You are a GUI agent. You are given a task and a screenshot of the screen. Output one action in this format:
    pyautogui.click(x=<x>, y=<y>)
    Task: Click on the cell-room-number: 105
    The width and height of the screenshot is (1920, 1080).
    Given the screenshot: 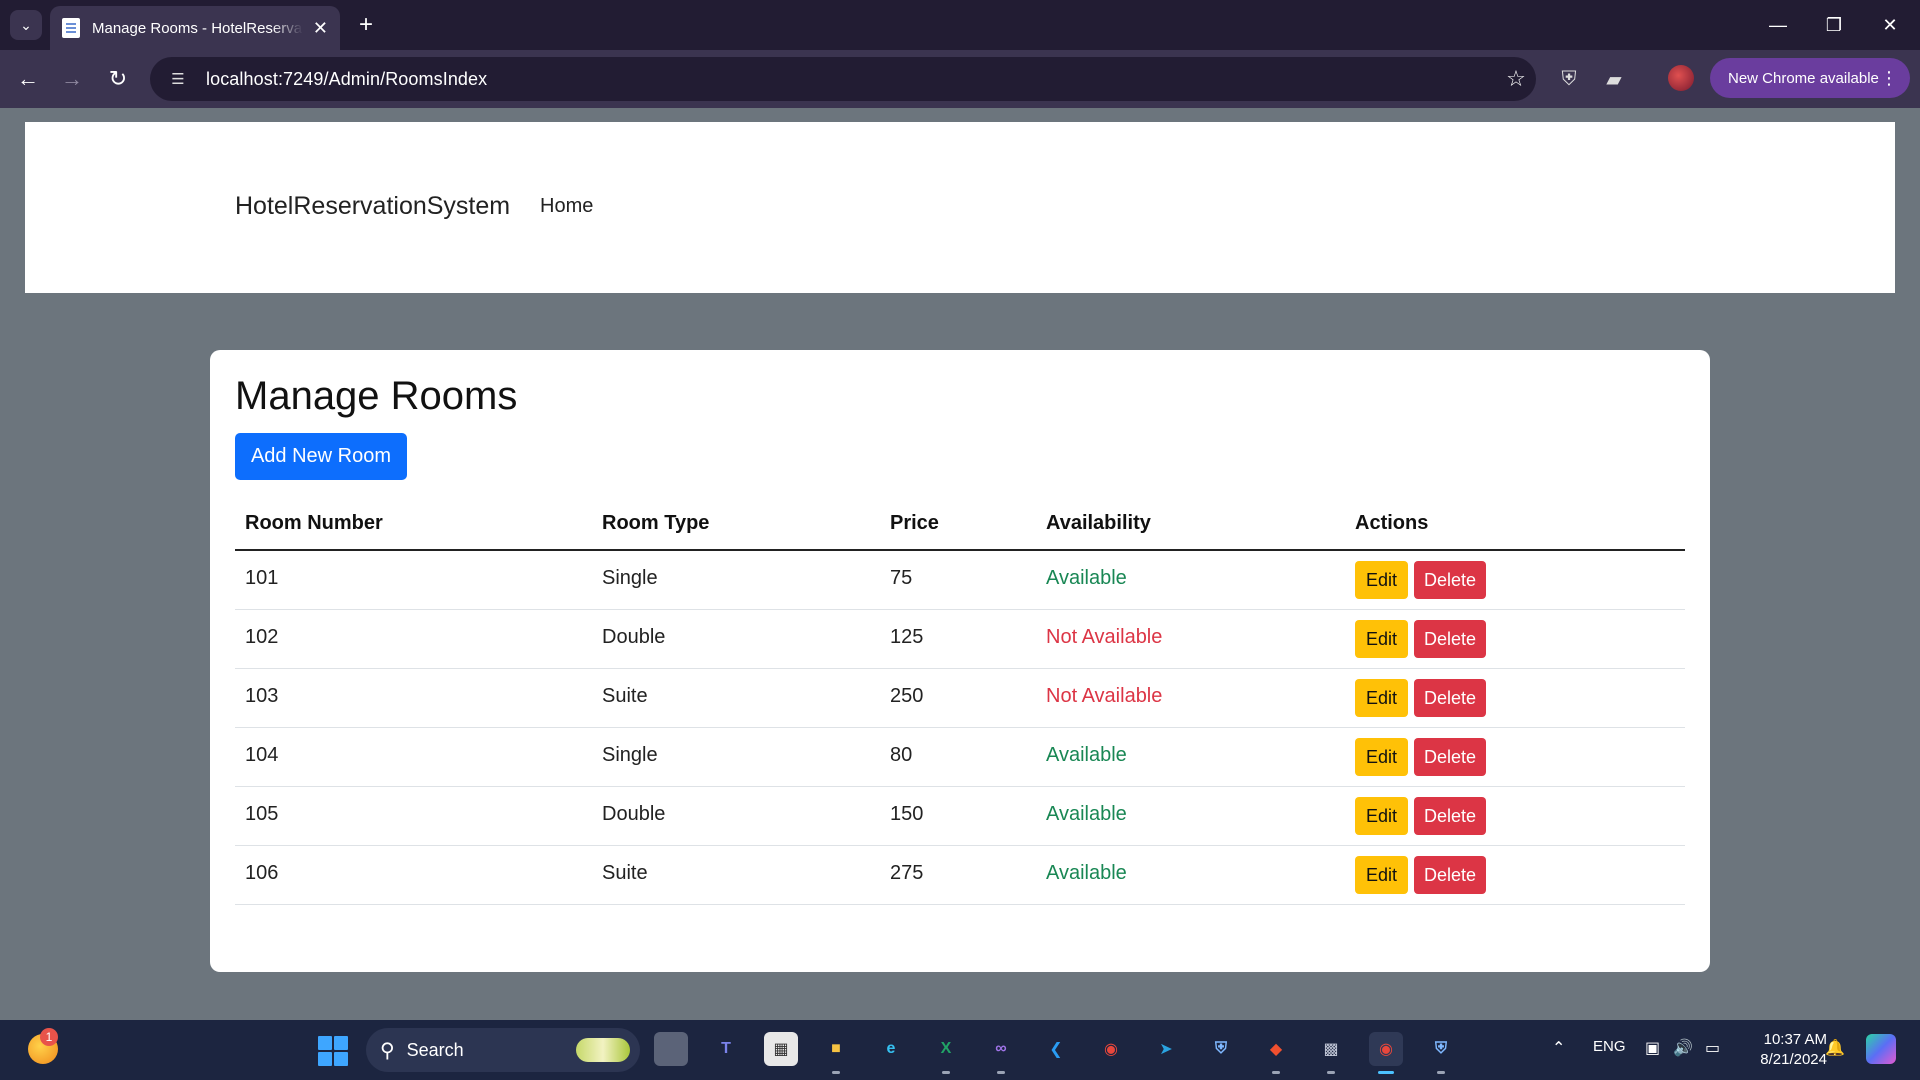 What is the action you would take?
    pyautogui.click(x=262, y=814)
    